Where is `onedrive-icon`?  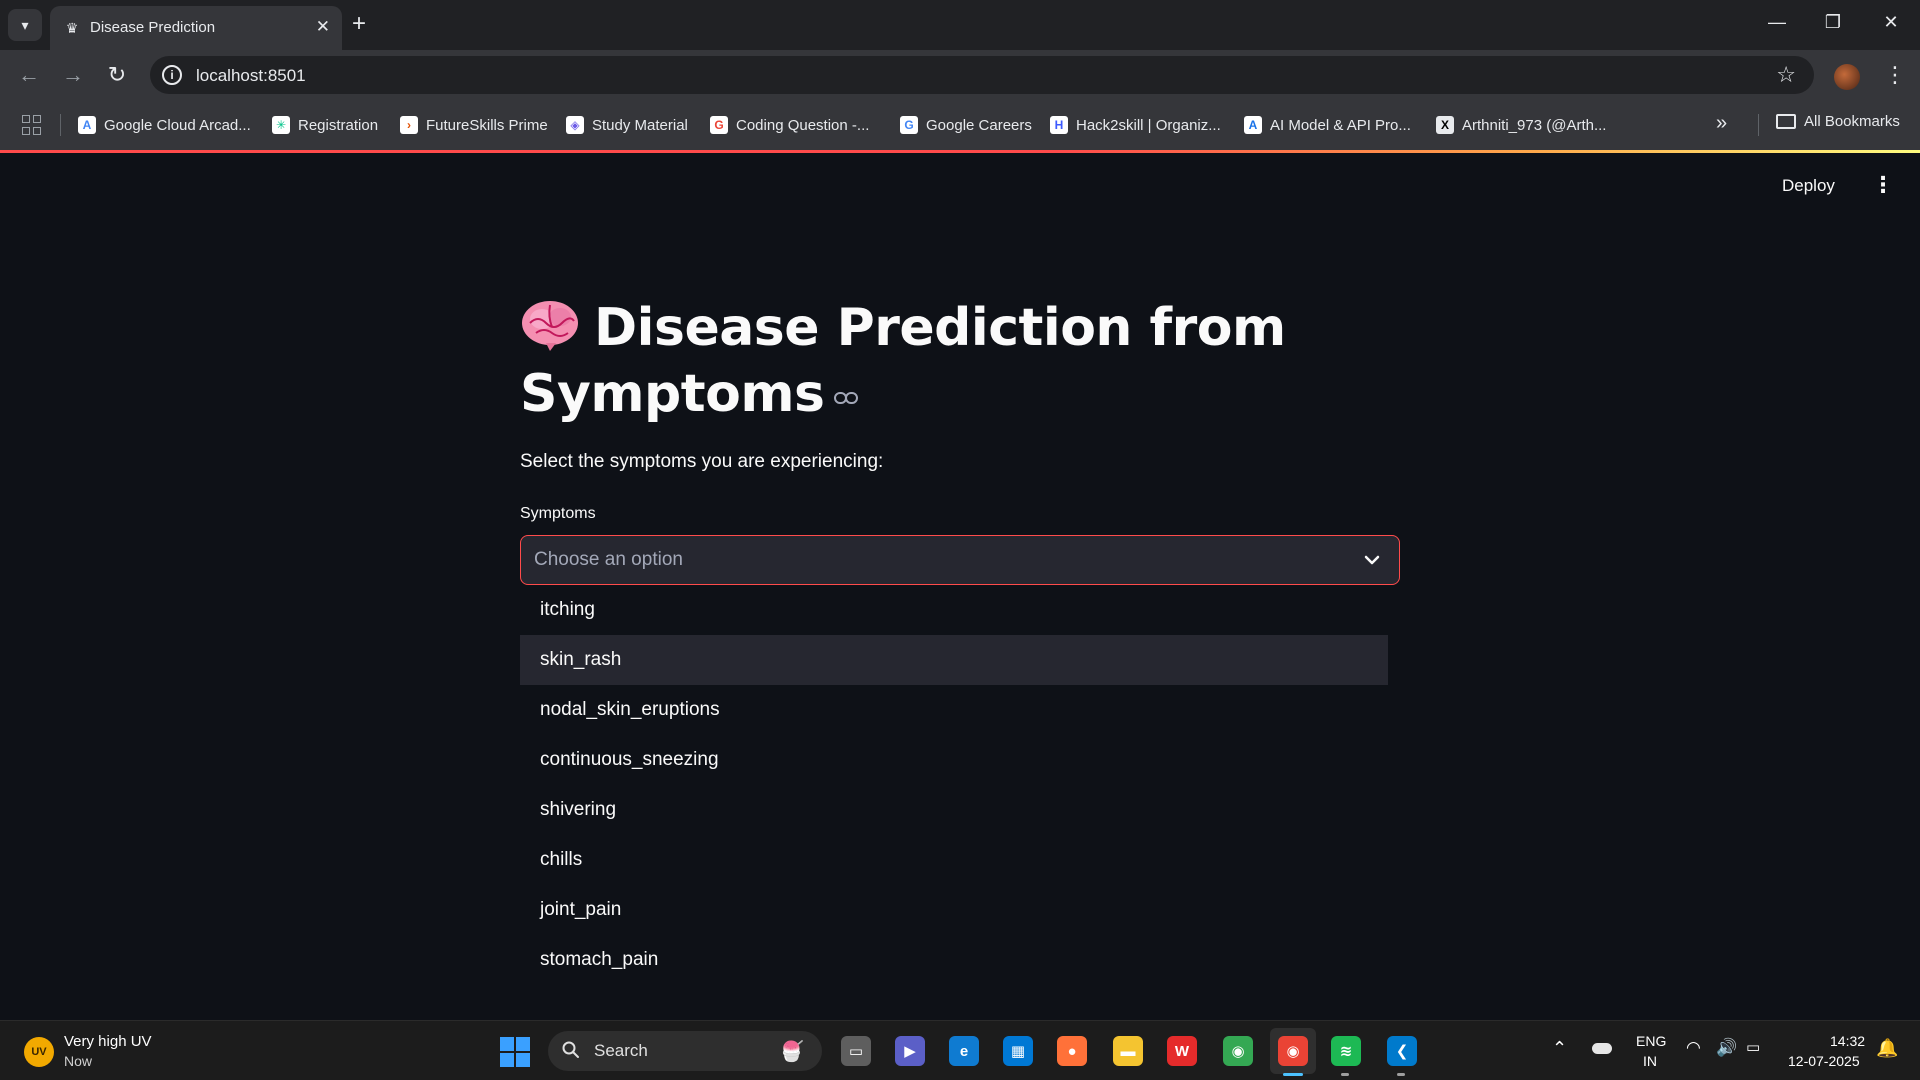 onedrive-icon is located at coordinates (1602, 1048).